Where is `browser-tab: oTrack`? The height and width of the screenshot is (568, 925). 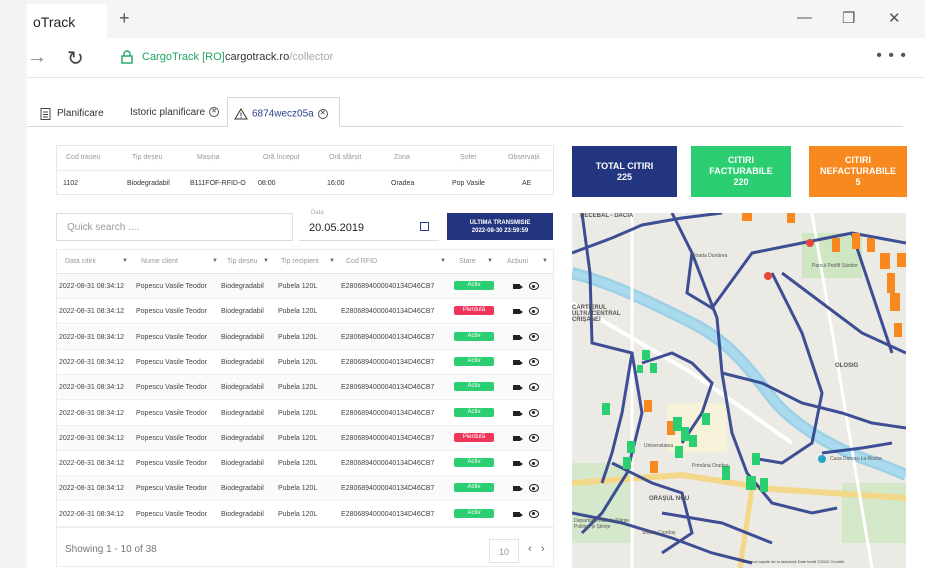 browser-tab: oTrack is located at coordinates (67, 21).